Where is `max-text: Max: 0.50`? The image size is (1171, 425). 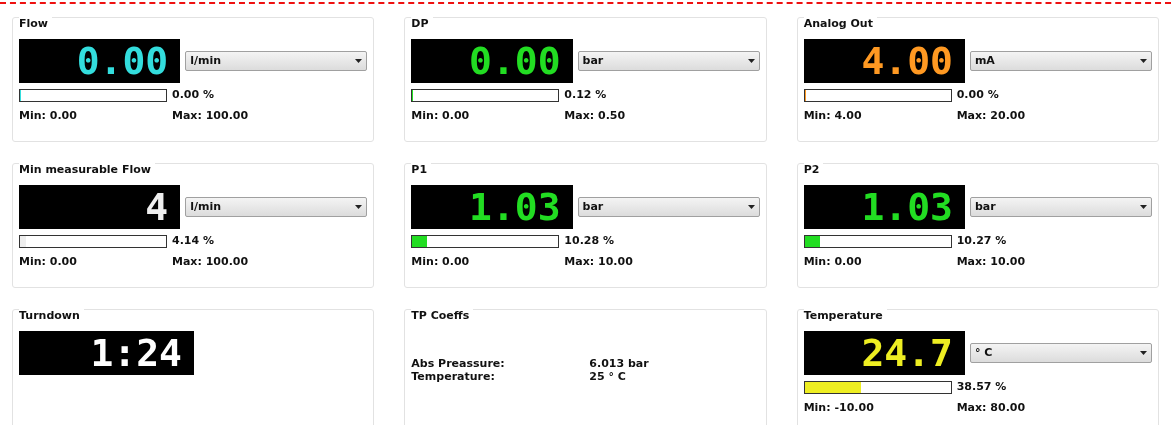 max-text: Max: 0.50 is located at coordinates (595, 115).